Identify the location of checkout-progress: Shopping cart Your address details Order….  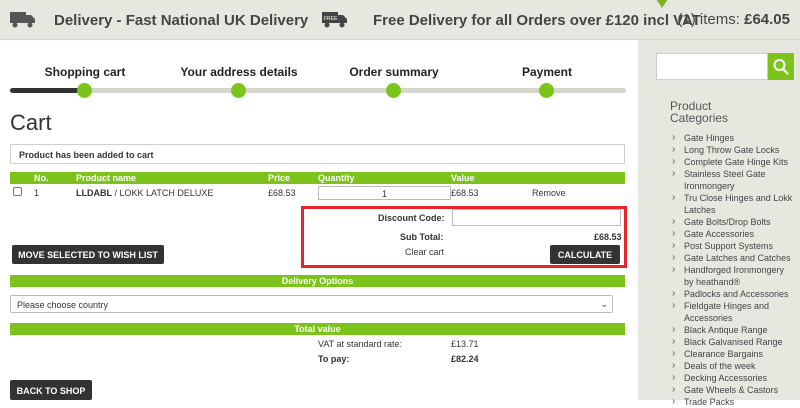
(318, 84).